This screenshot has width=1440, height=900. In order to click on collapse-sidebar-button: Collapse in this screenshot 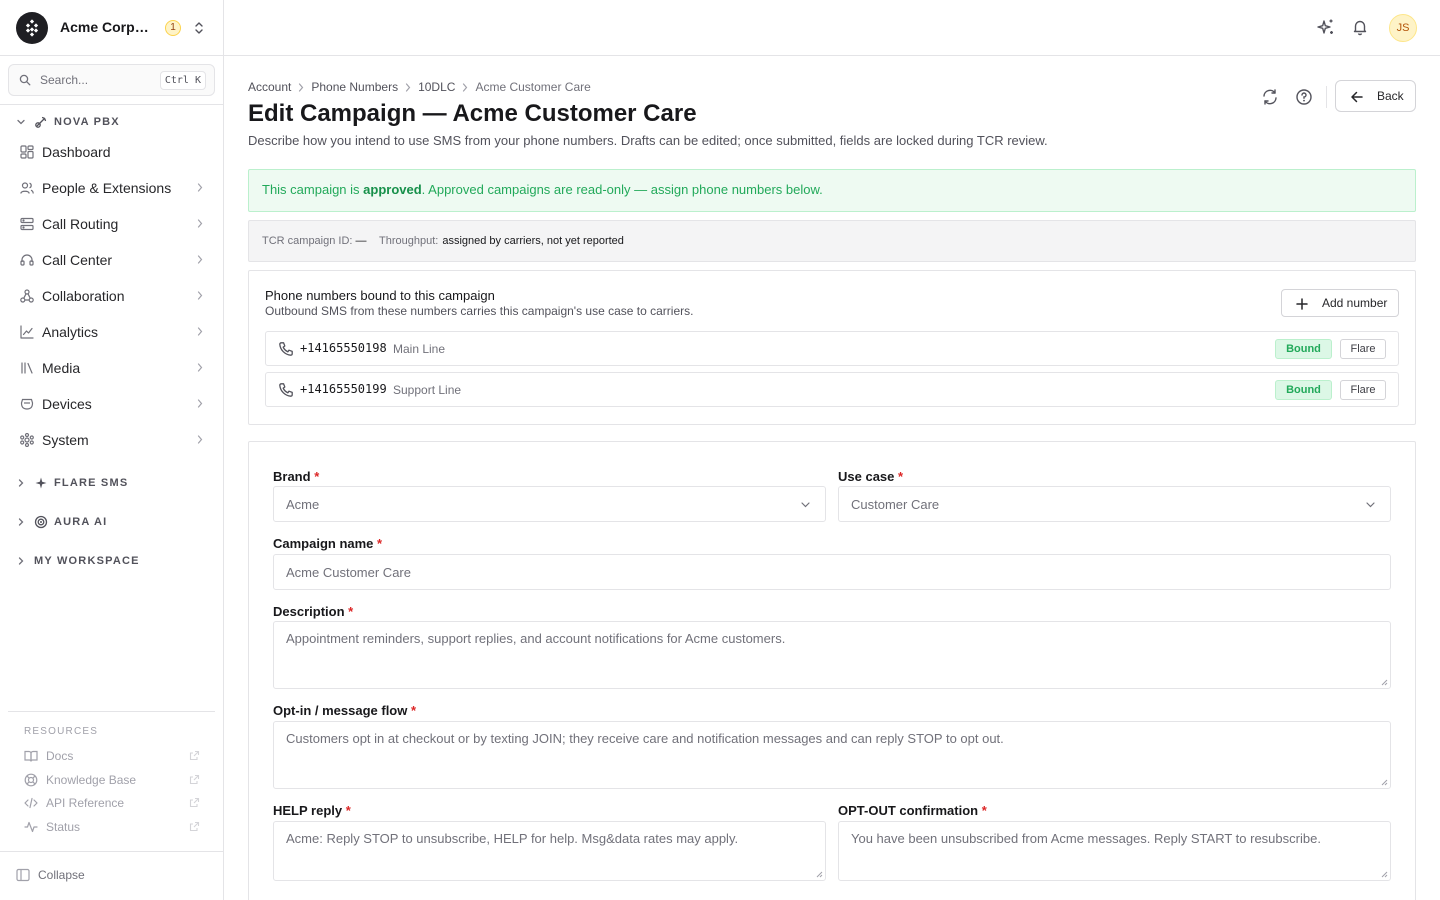, I will do `click(50, 875)`.